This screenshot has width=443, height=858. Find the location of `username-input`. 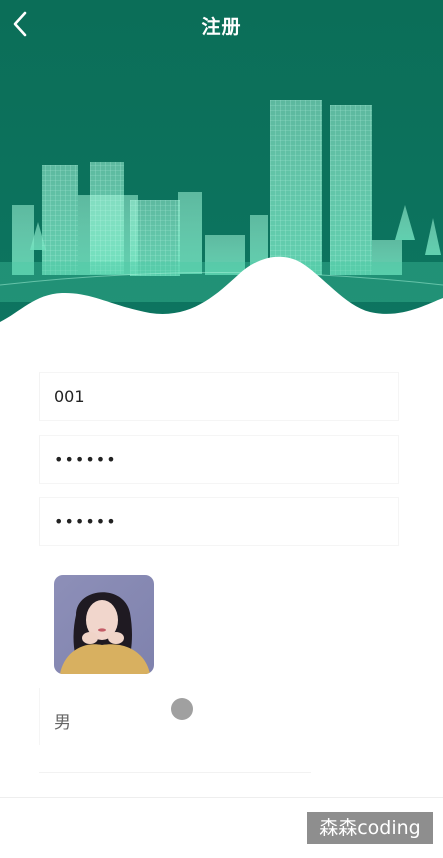

username-input is located at coordinates (219, 396).